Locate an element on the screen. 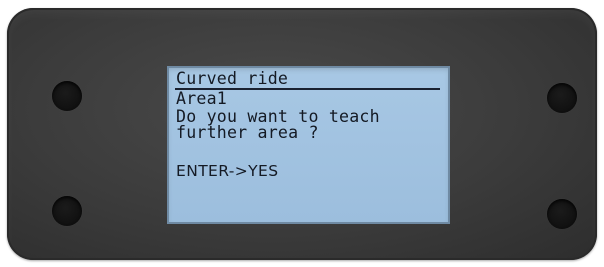  mounting-hole-bottom-right is located at coordinates (562, 214).